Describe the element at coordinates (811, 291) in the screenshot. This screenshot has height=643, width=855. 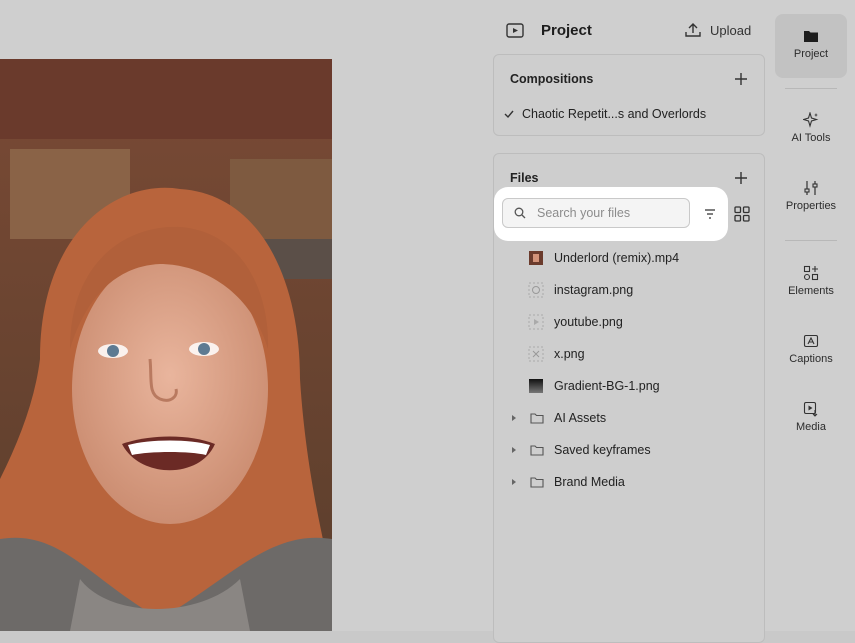
I see `rail-label: Elements` at that location.